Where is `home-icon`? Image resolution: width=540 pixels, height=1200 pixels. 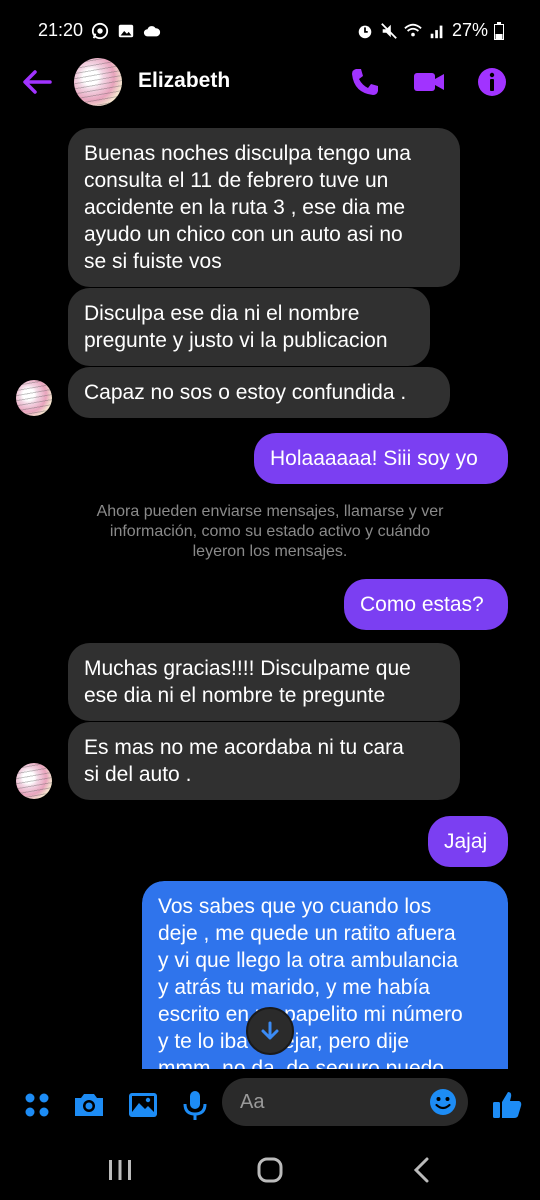
home-icon is located at coordinates (270, 1170).